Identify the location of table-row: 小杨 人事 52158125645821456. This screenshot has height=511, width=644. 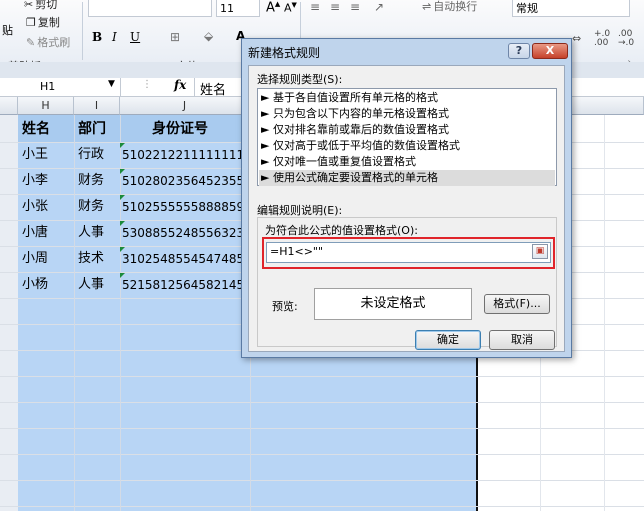
(125, 285).